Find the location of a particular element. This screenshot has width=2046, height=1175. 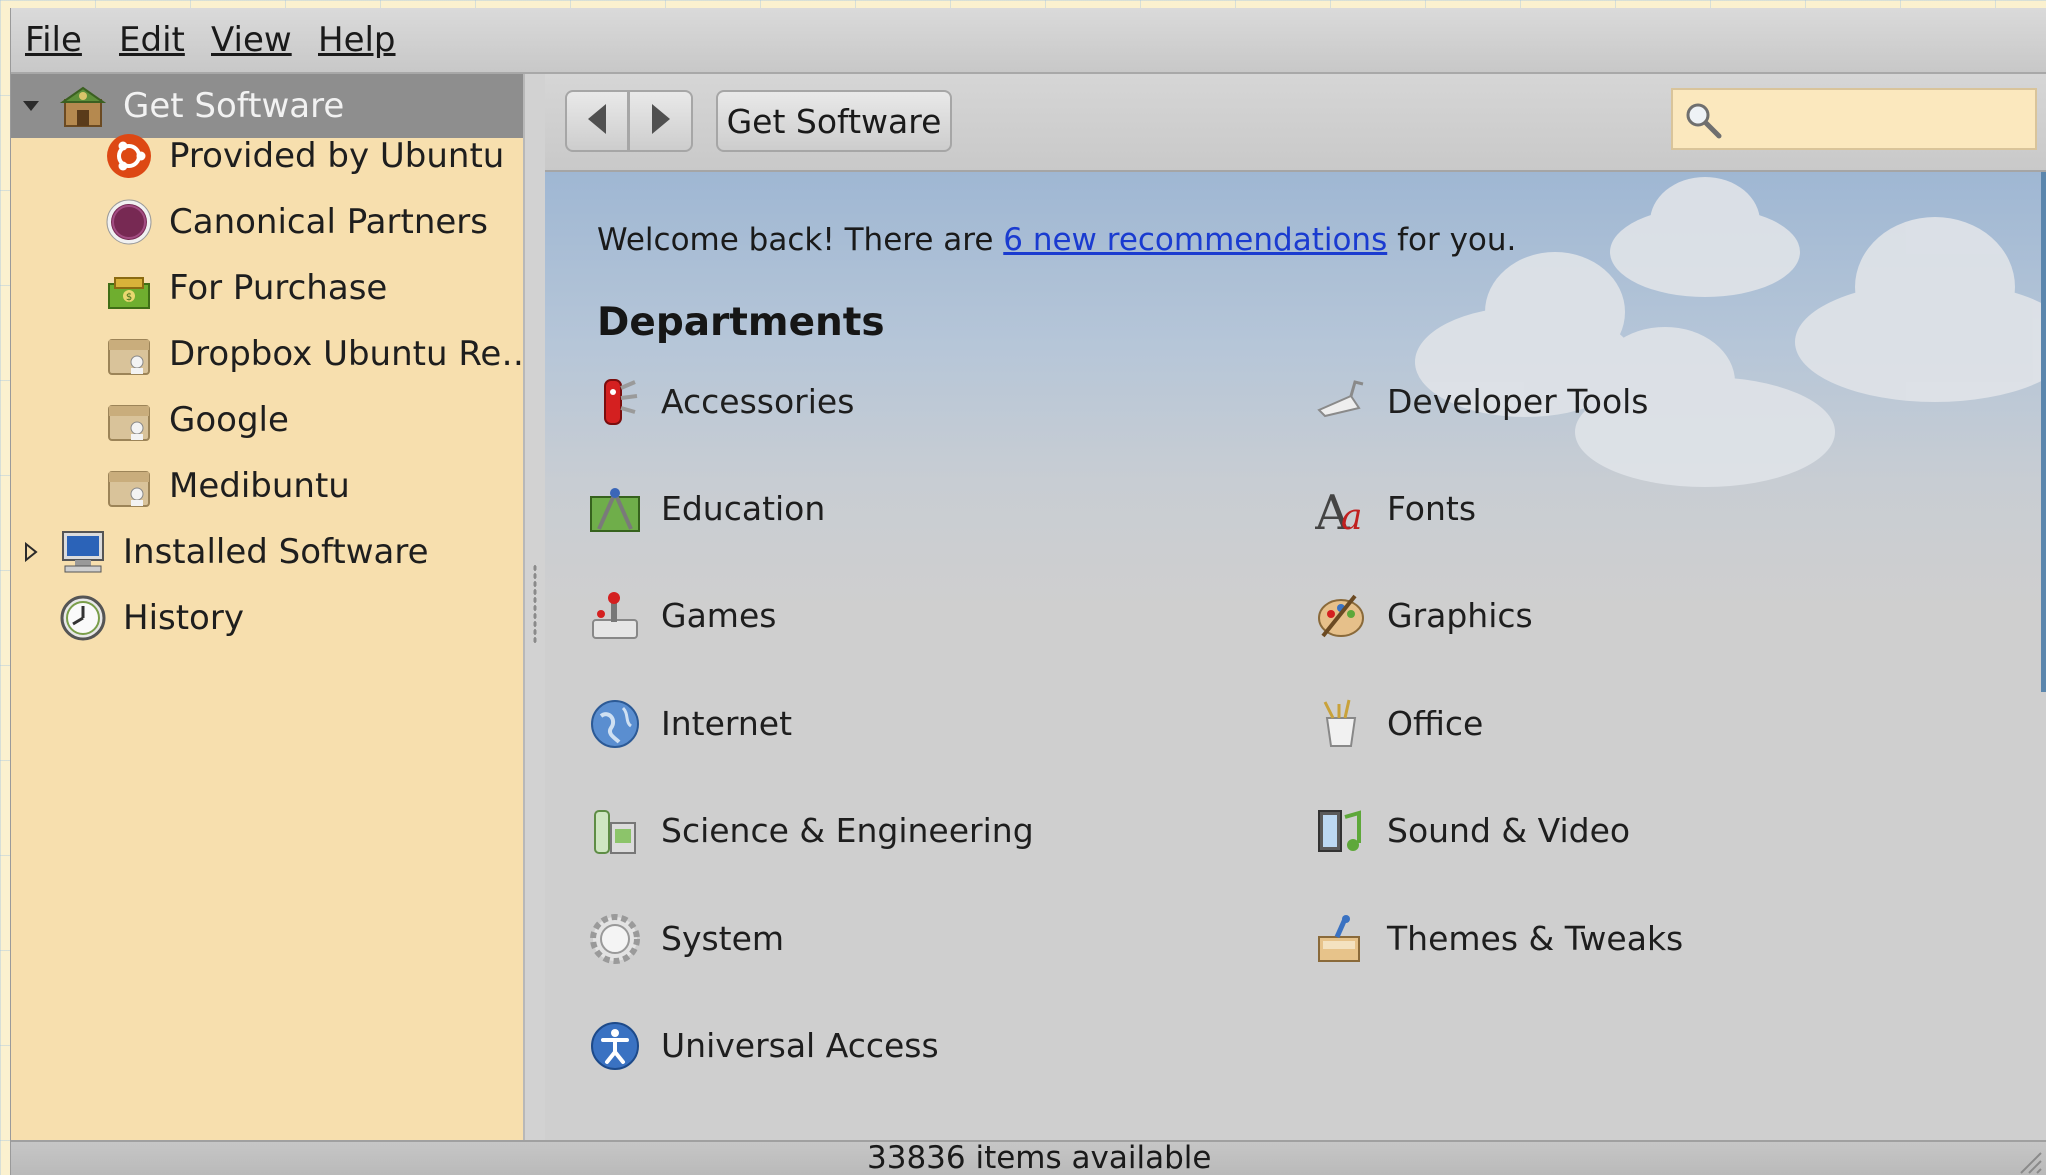

installed-software-icon is located at coordinates (83, 552).